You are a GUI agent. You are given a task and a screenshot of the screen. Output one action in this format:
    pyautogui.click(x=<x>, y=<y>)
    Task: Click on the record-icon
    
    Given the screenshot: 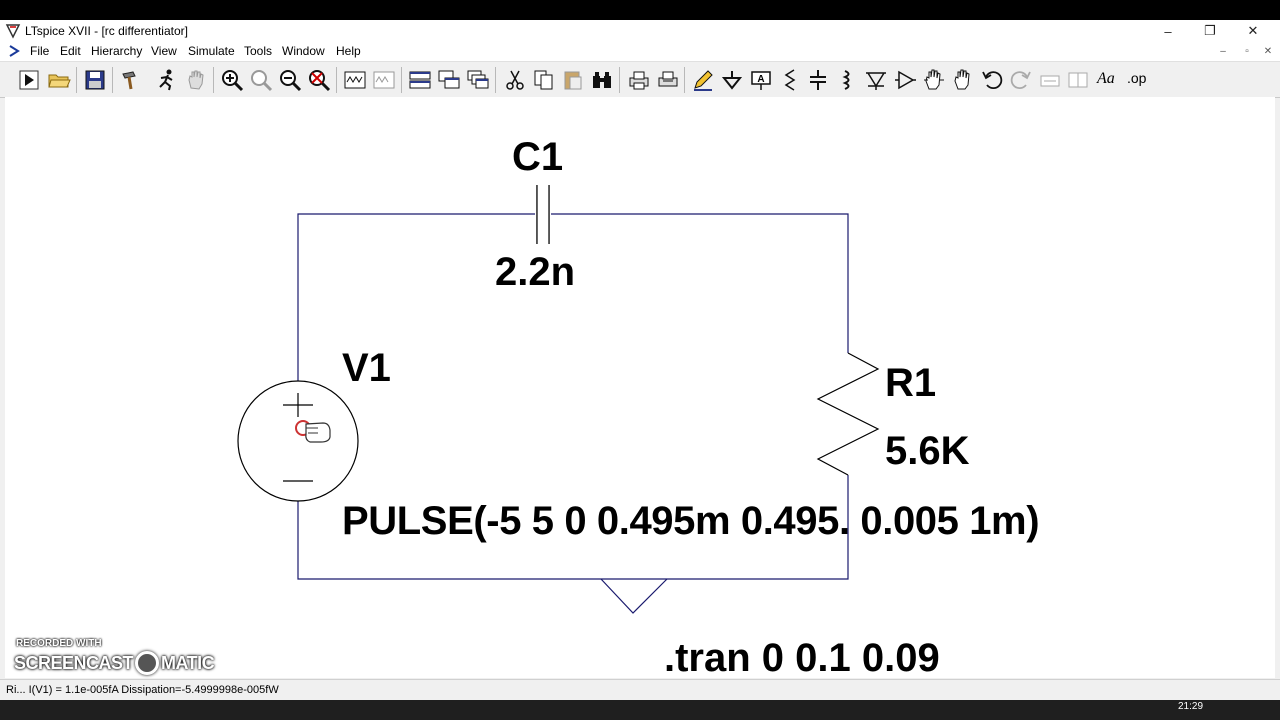 What is the action you would take?
    pyautogui.click(x=147, y=663)
    